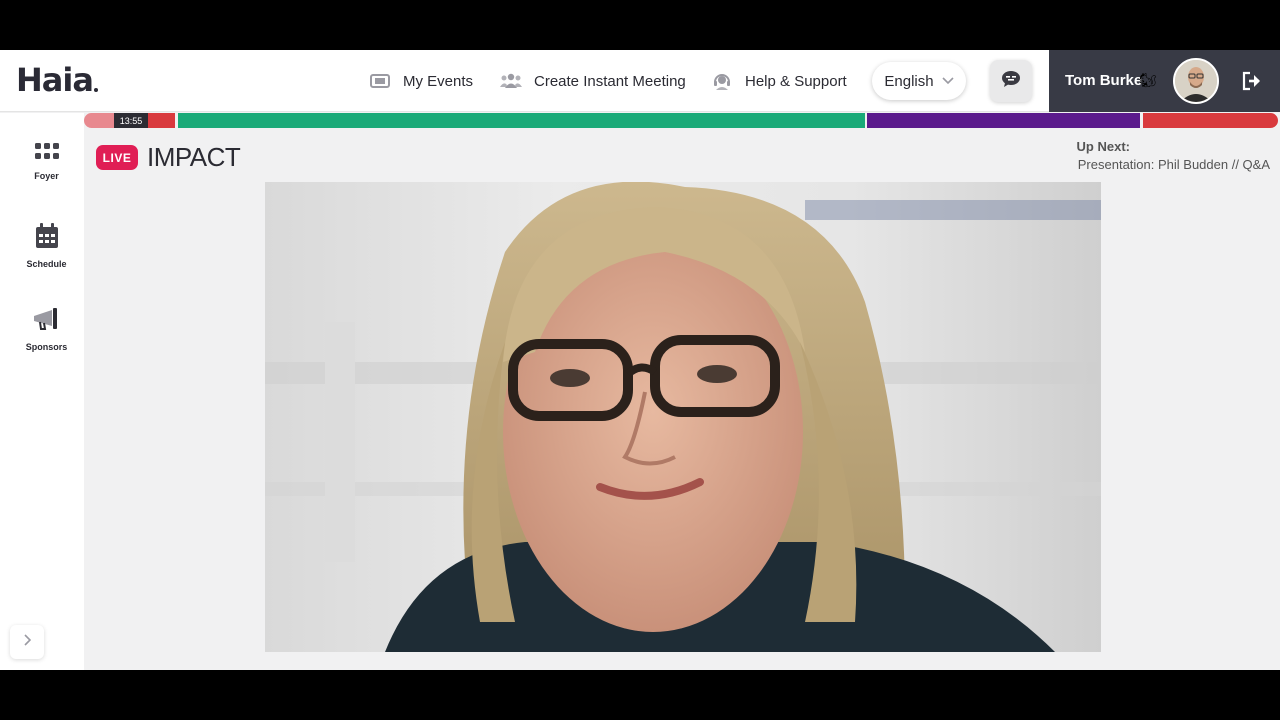  What do you see at coordinates (640, 25) in the screenshot?
I see `letterbox-top` at bounding box center [640, 25].